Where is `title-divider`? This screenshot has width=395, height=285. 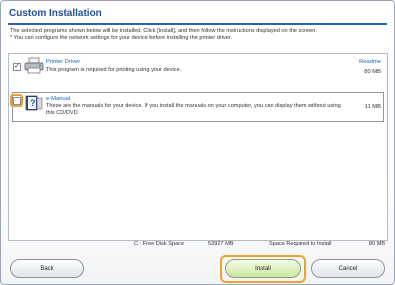 title-divider is located at coordinates (197, 24).